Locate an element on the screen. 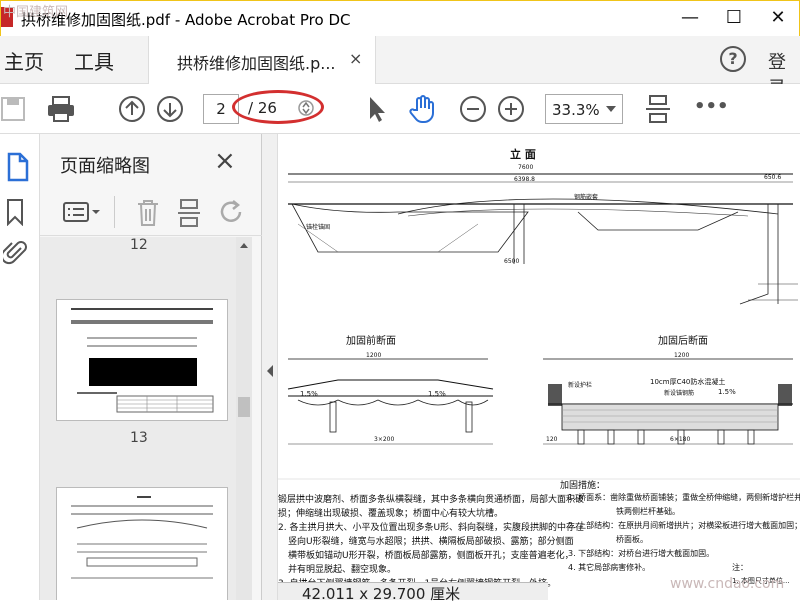 This screenshot has height=604, width=800. close-window-button: ✕ is located at coordinates (778, 18).